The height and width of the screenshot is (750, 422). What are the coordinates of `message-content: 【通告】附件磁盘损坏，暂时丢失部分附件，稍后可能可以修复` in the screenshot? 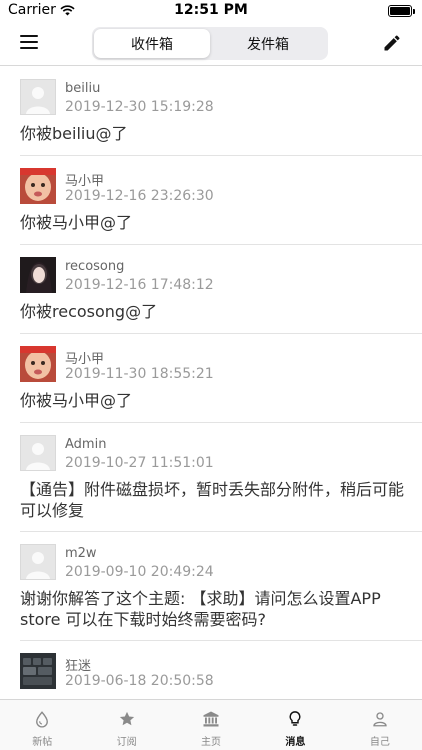 It's located at (212, 500).